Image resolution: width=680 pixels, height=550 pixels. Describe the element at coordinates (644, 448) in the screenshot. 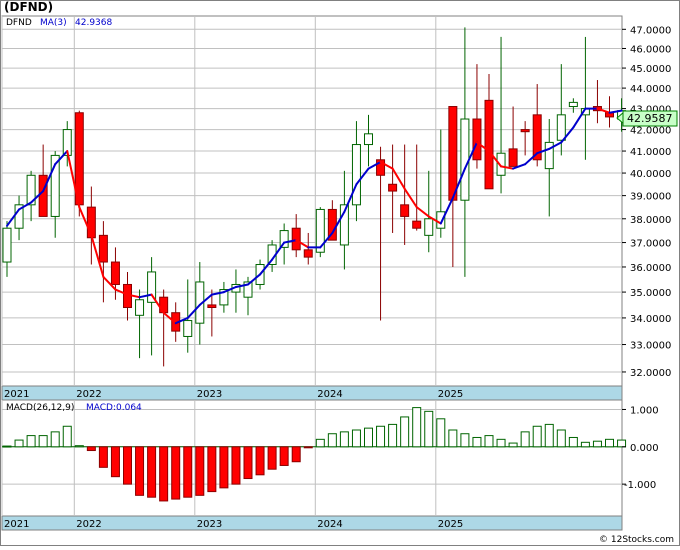

I see `macd-y-tick-label: 0.000` at that location.